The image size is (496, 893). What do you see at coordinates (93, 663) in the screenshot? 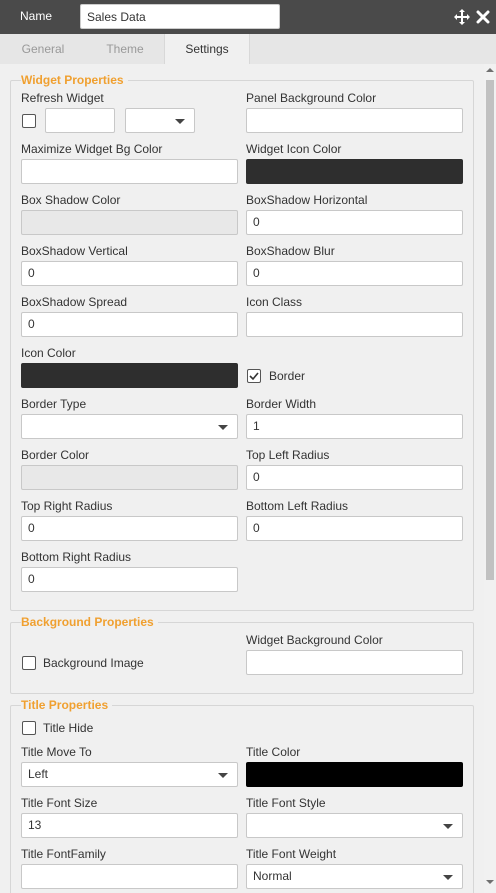
I see `background-image-label: Background Image` at bounding box center [93, 663].